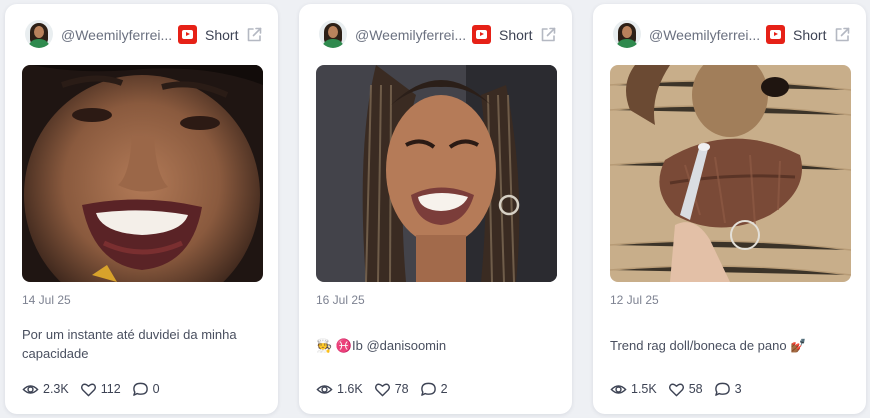  I want to click on comments-count: 2, so click(444, 389).